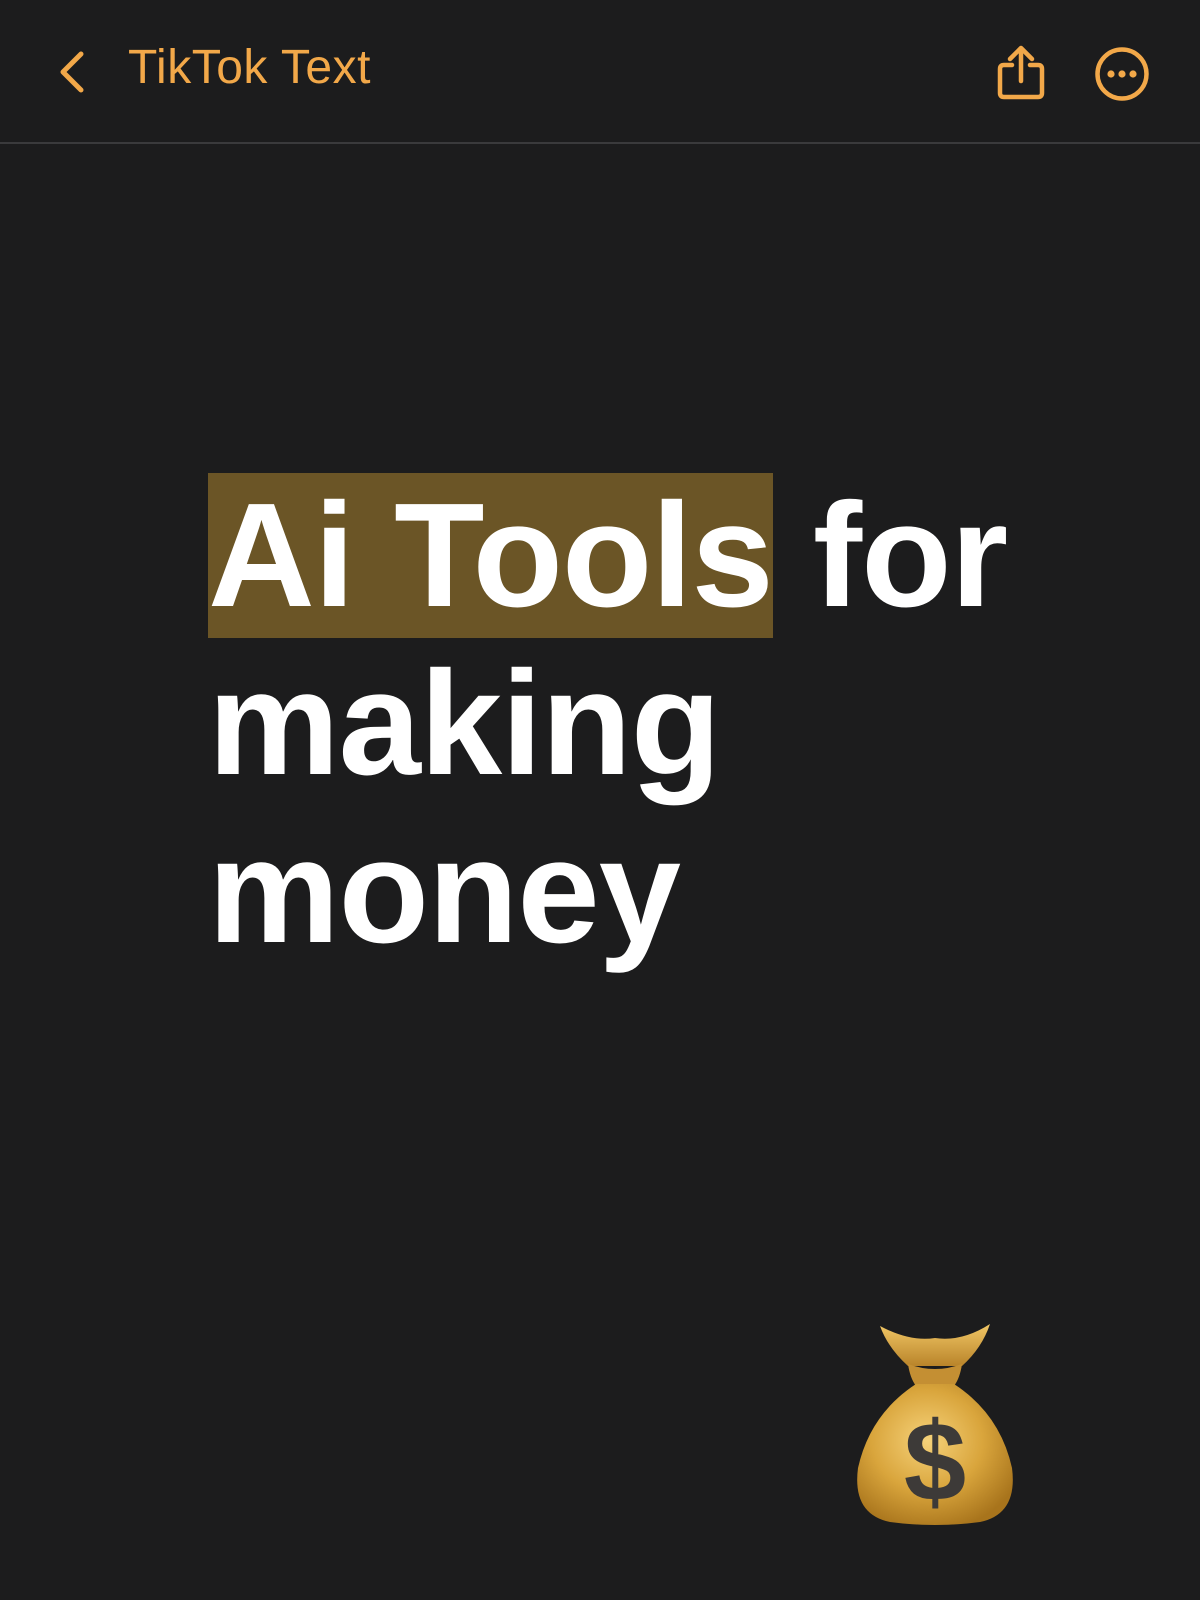  I want to click on note-line-1: Ai Tools for, so click(658, 556).